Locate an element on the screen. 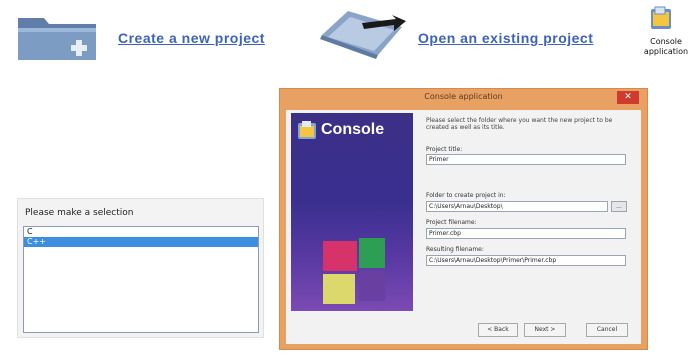 This screenshot has height=355, width=695. create-project-icon is located at coordinates (58, 37).